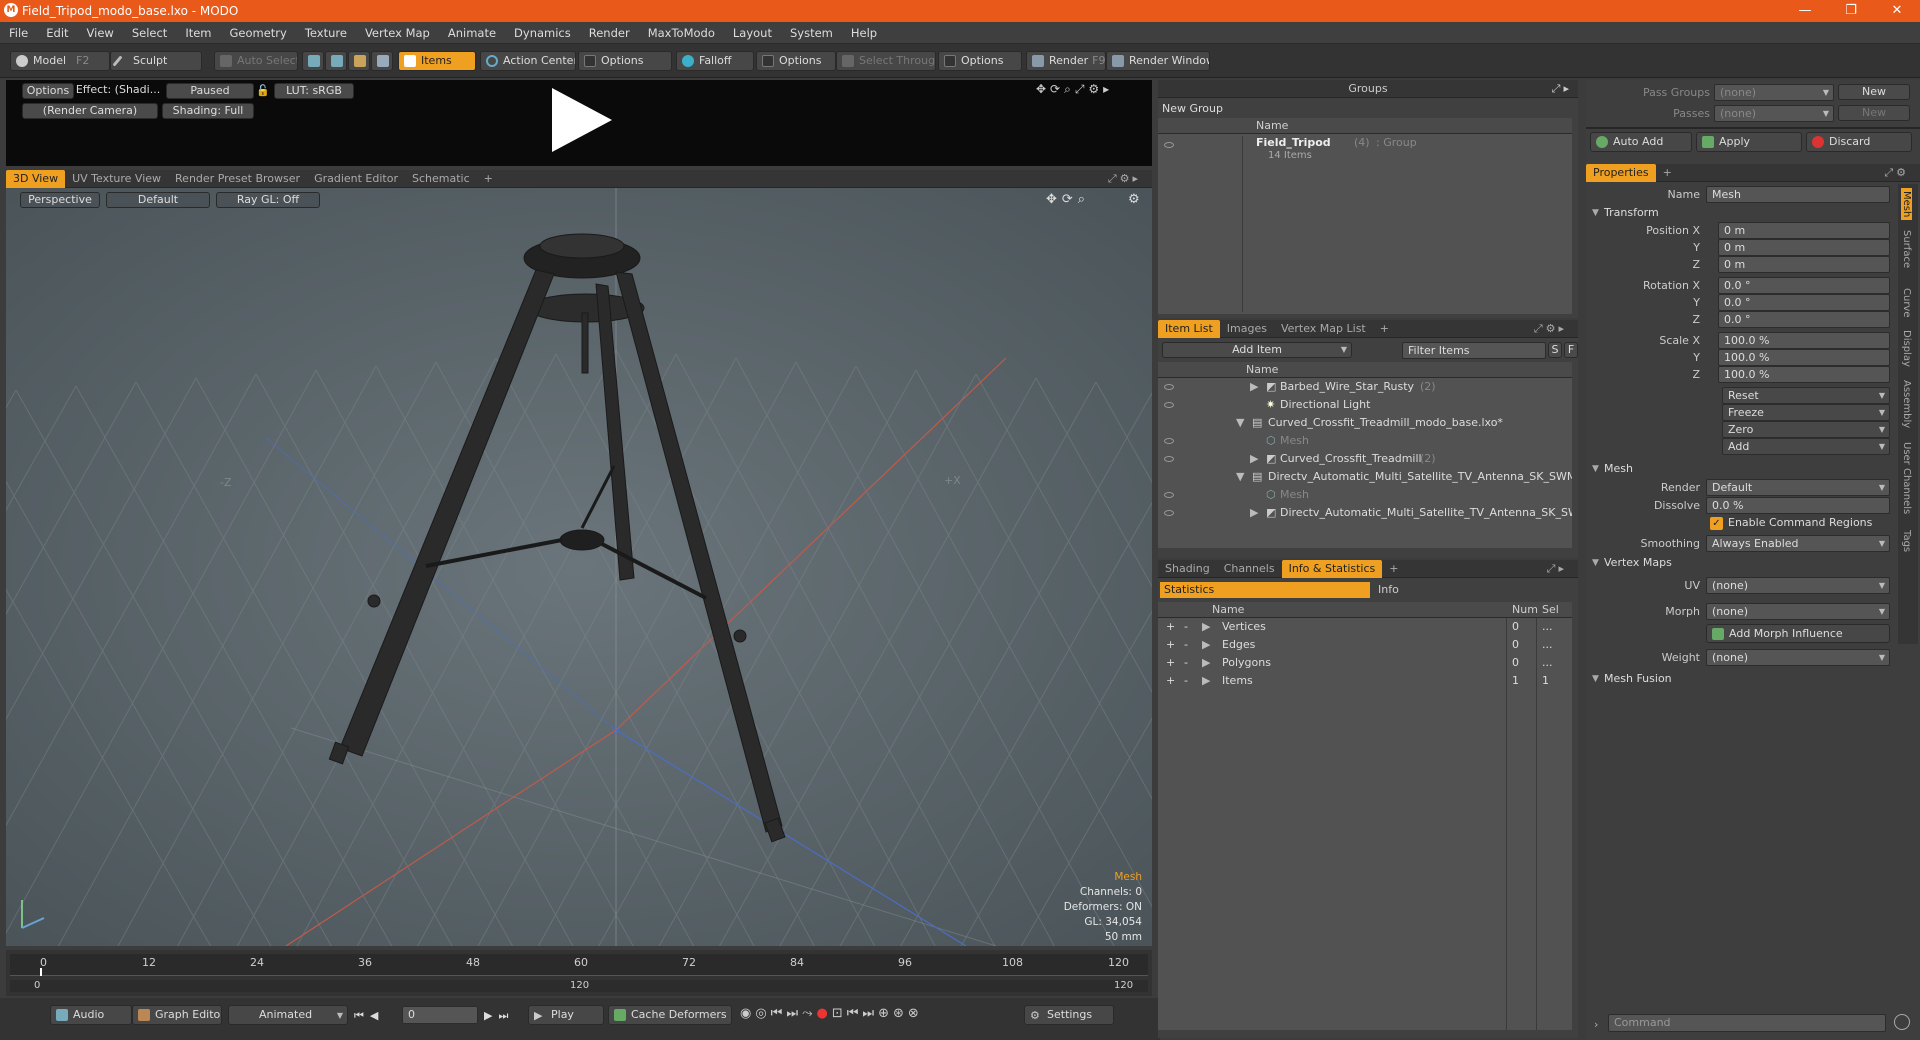 The image size is (1920, 1040). I want to click on side-tab-mesh: Mesh, so click(1906, 204).